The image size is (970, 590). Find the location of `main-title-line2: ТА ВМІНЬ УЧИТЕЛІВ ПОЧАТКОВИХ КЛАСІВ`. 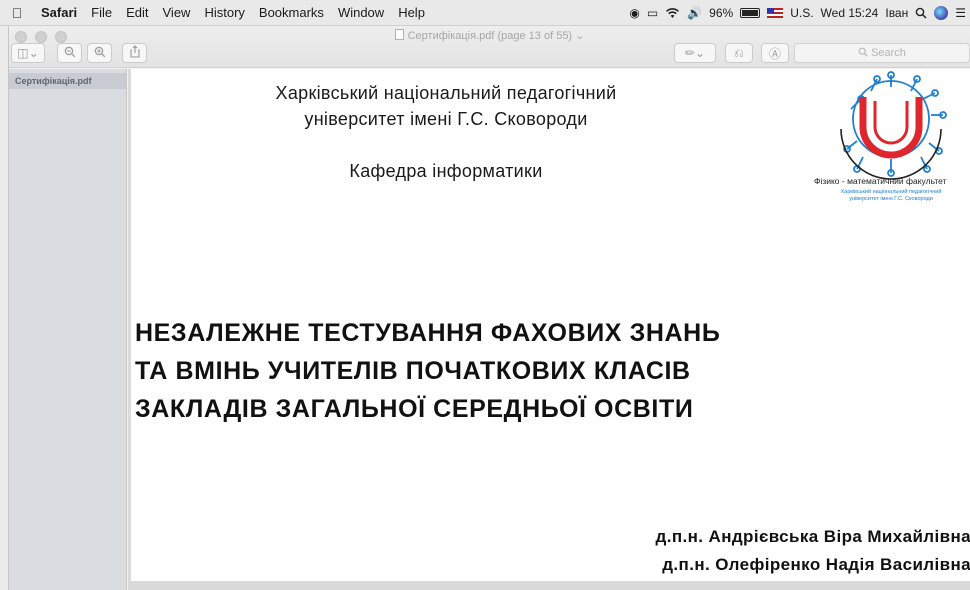

main-title-line2: ТА ВМІНЬ УЧИТЕЛІВ ПОЧАТКОВИХ КЛАСІВ is located at coordinates (413, 371).